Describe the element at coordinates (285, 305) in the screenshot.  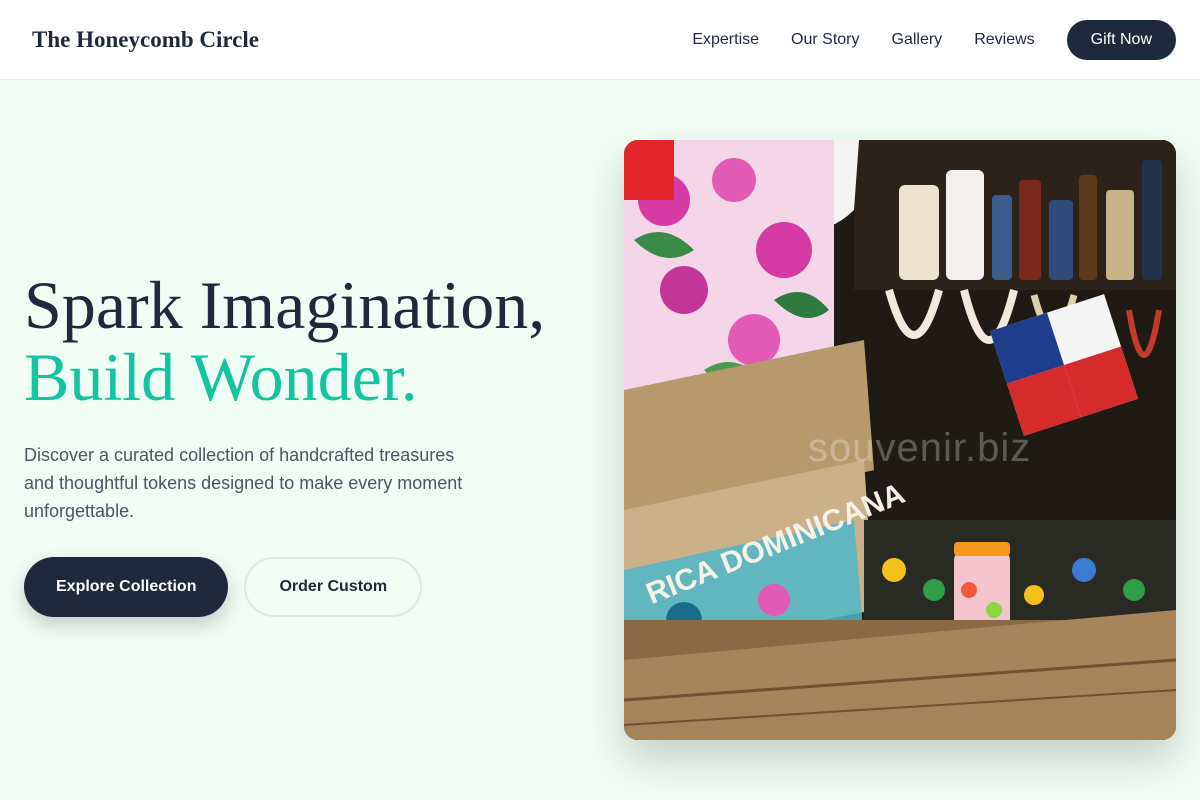
I see `headline-line-1: Spark Imagination,` at that location.